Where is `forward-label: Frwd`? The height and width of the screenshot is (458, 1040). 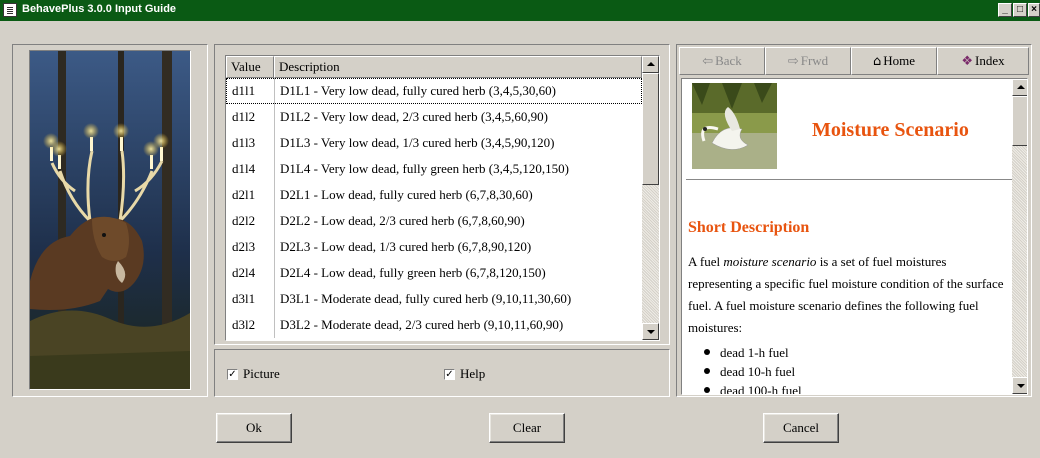
forward-label: Frwd is located at coordinates (814, 60).